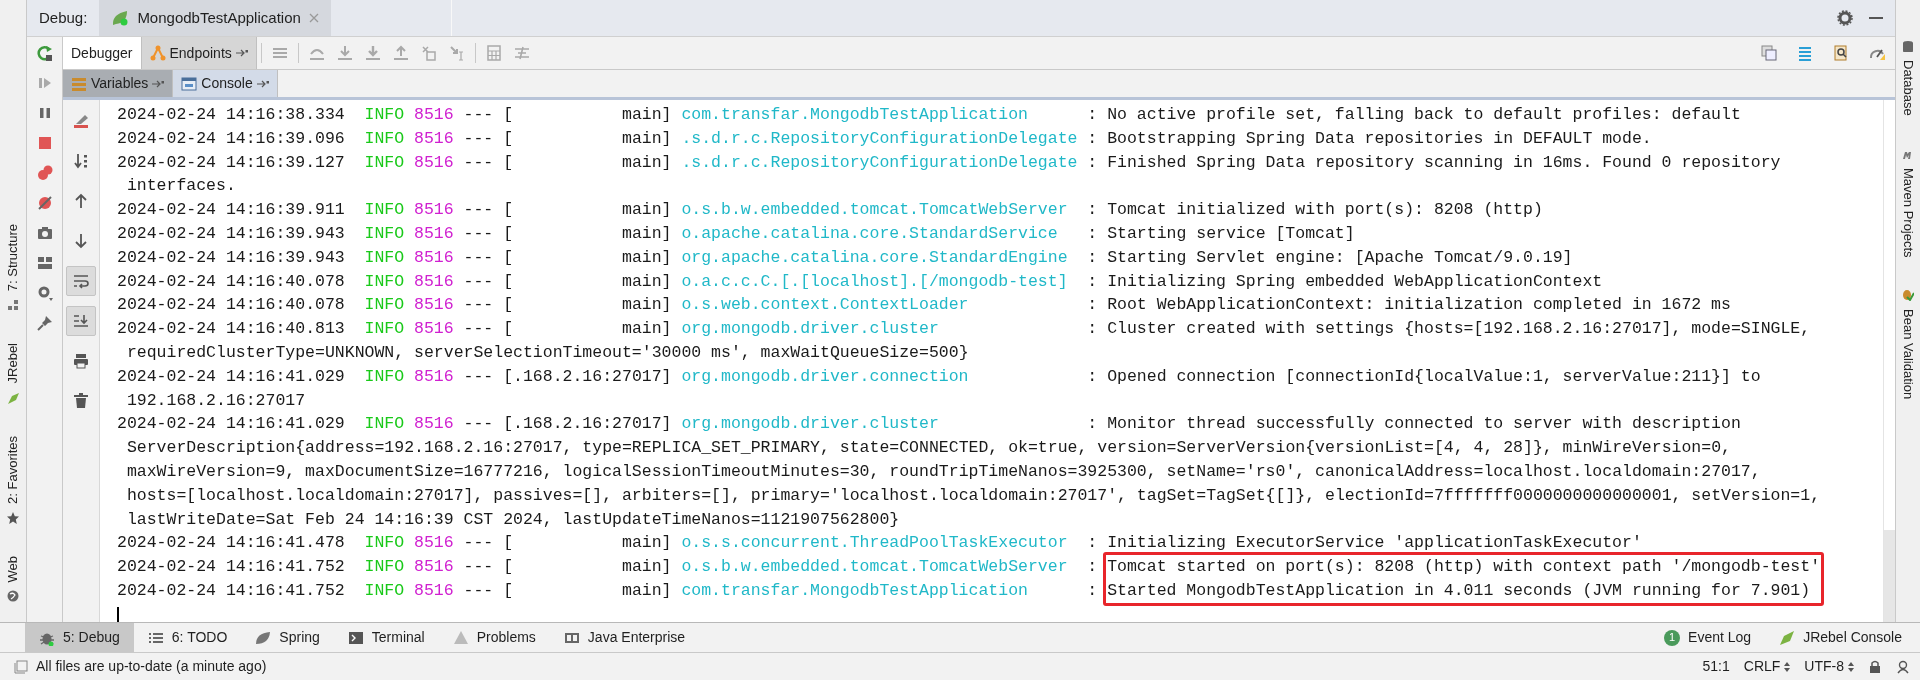 The height and width of the screenshot is (680, 1920). I want to click on line-separator-selector: CRLF, so click(1767, 666).